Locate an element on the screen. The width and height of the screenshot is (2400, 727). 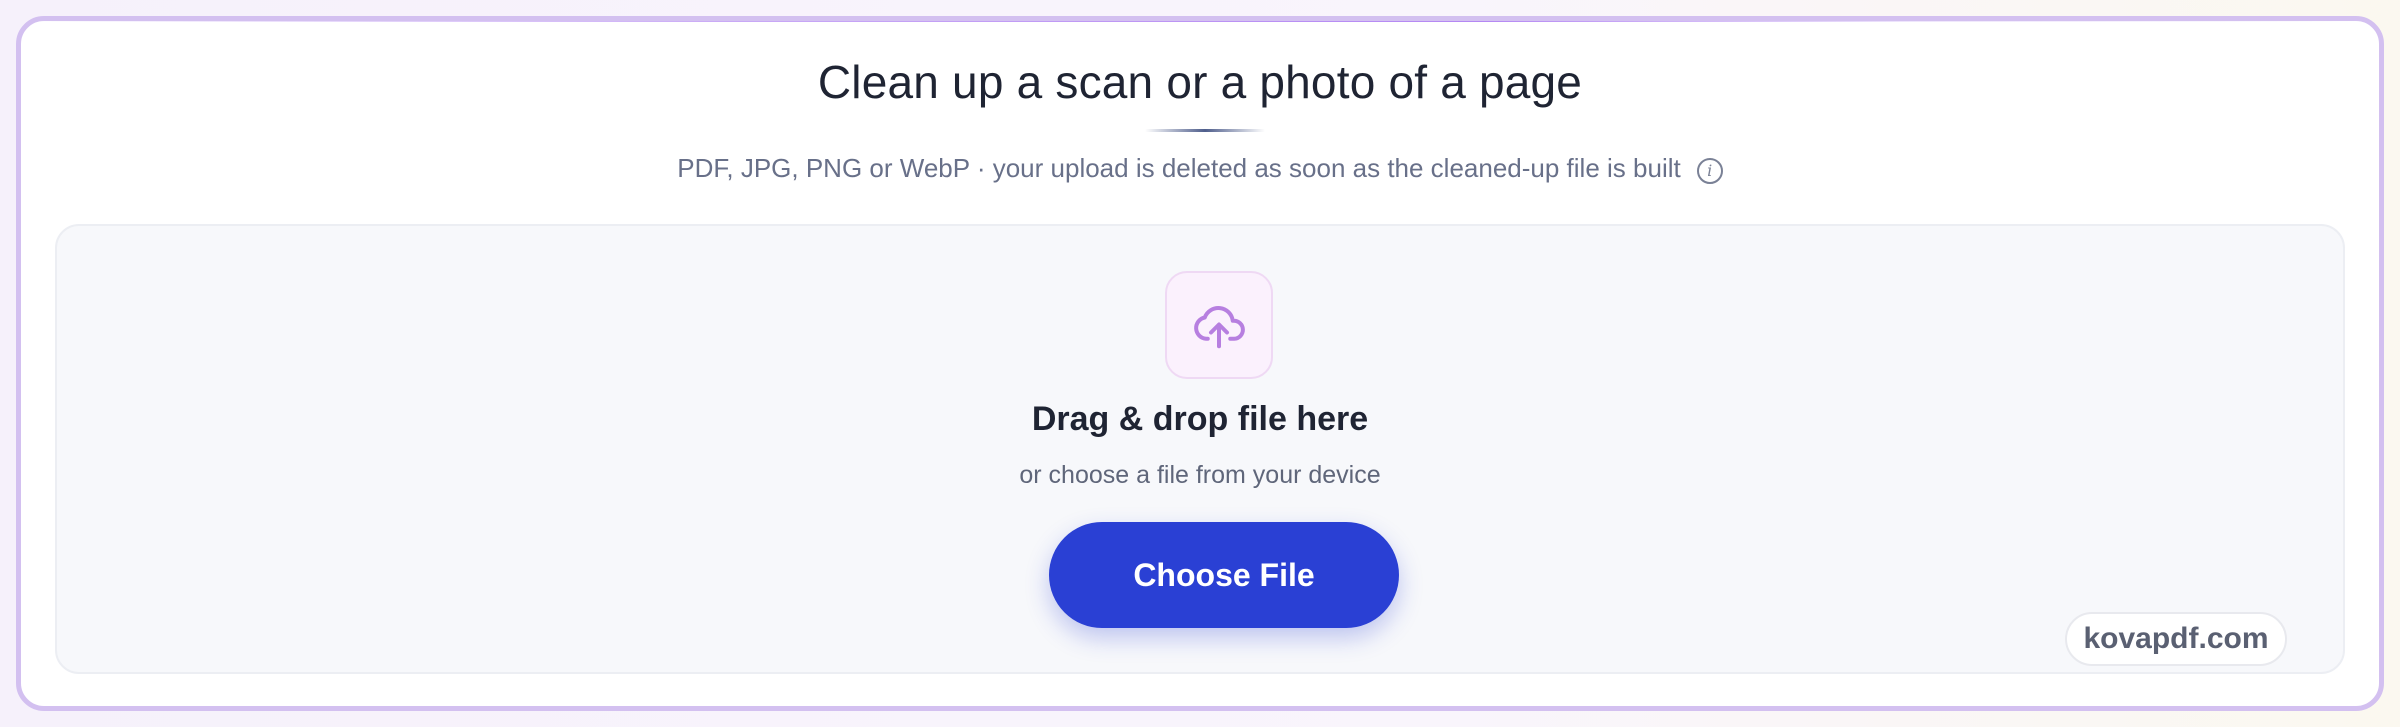
dropzone-subtext: or choose a file from your device is located at coordinates (1200, 475).